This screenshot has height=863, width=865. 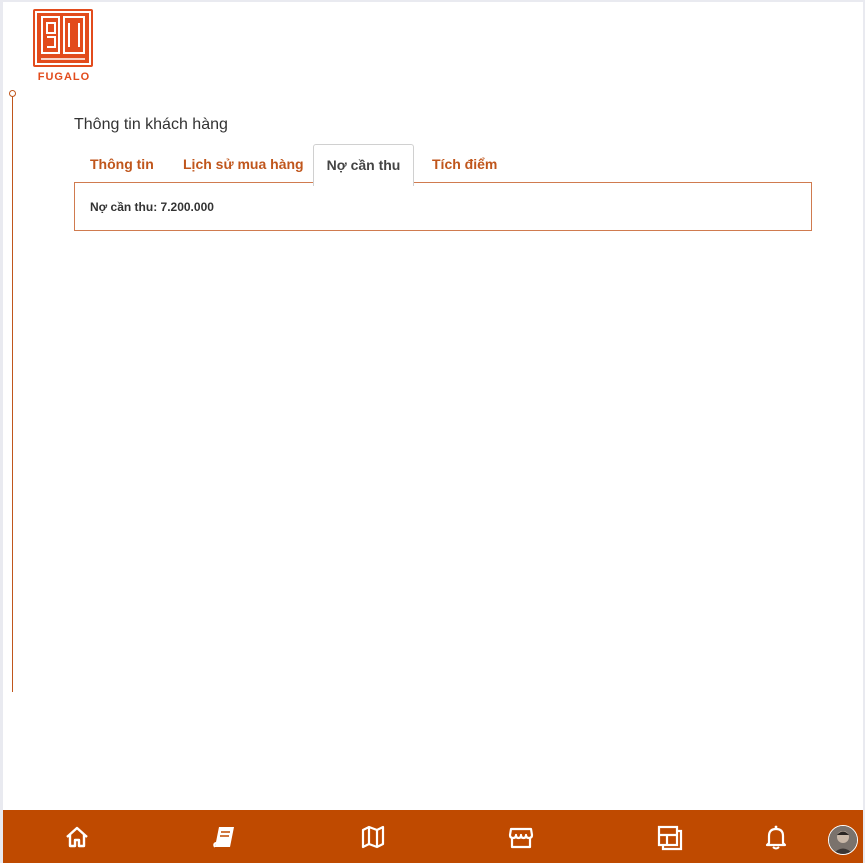 What do you see at coordinates (12, 394) in the screenshot?
I see `timeline-line` at bounding box center [12, 394].